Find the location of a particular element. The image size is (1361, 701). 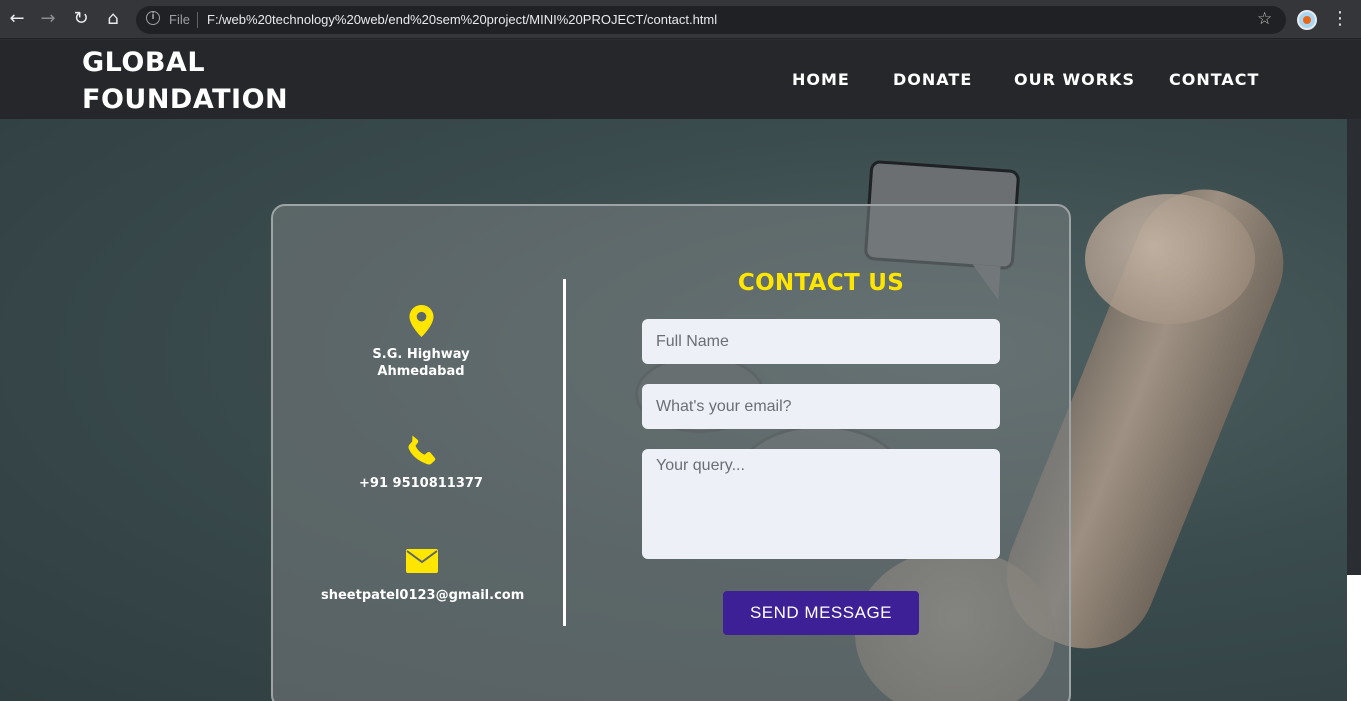

nav-home: HOME is located at coordinates (821, 79).